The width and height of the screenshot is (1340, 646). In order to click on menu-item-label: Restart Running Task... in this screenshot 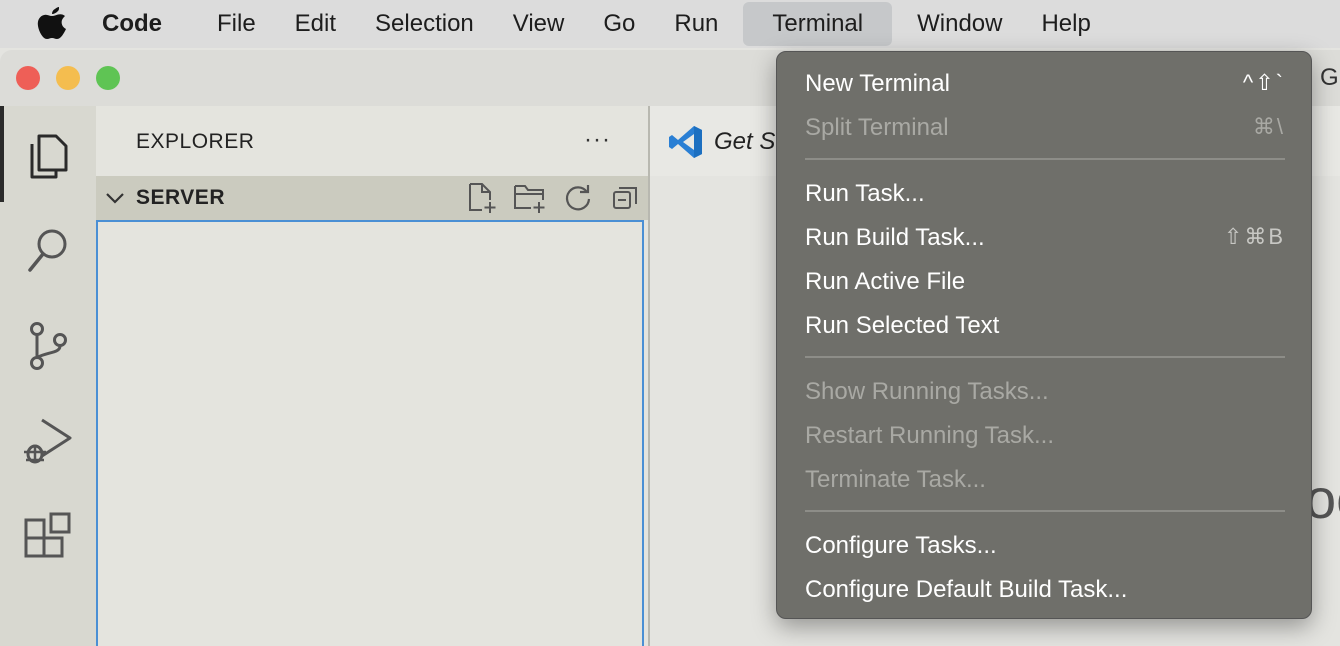, I will do `click(930, 435)`.